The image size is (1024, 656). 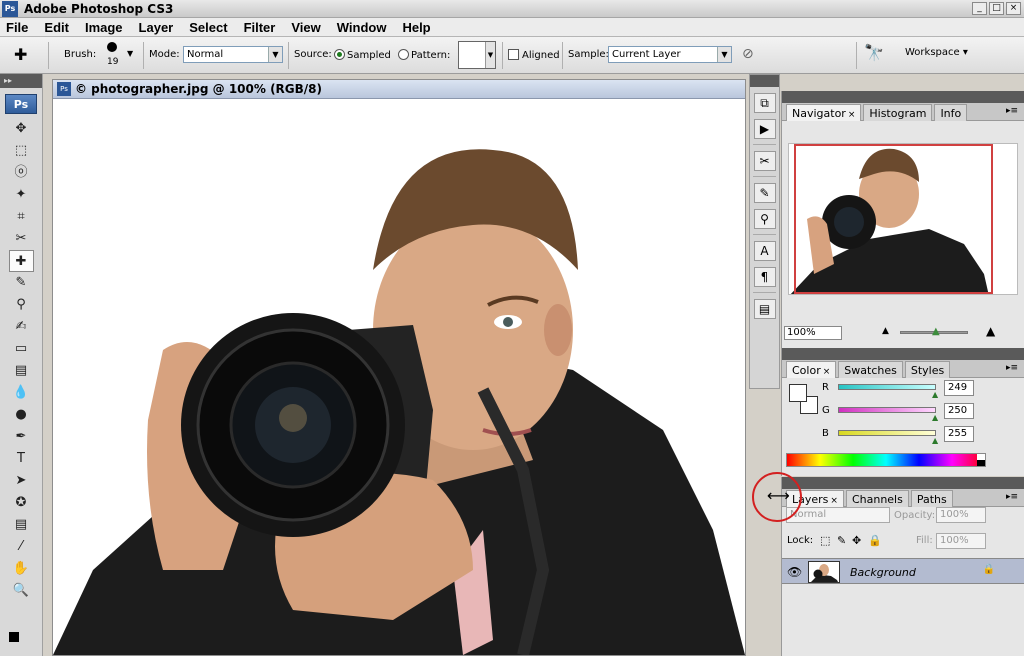 What do you see at coordinates (875, 540) in the screenshot?
I see `lock-all-icon: 🔒` at bounding box center [875, 540].